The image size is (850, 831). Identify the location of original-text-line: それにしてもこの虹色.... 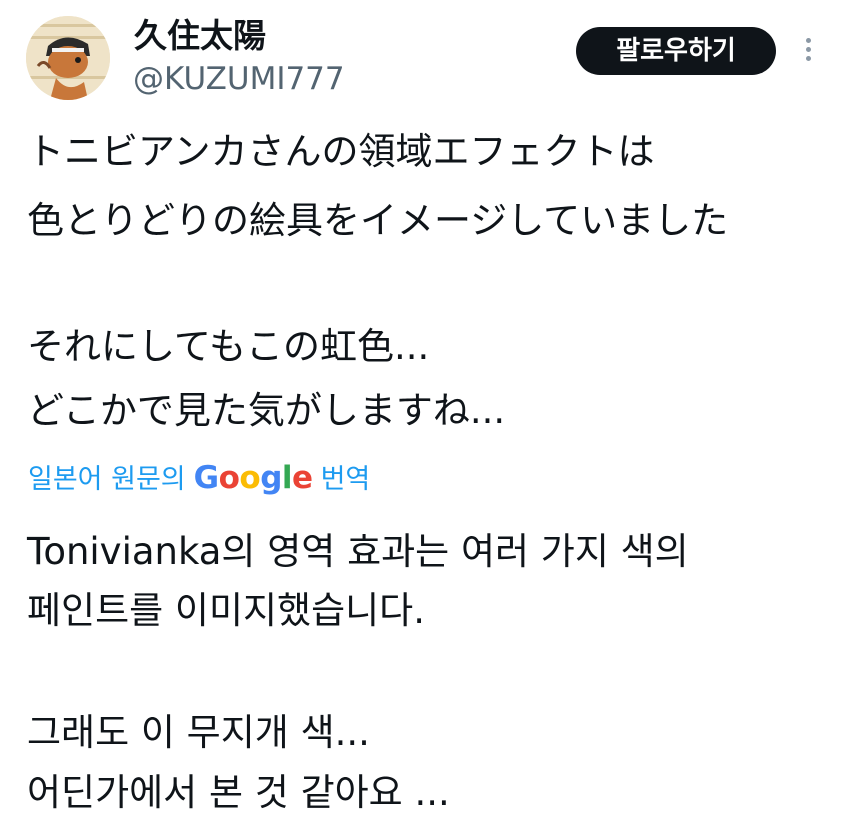
(228, 346).